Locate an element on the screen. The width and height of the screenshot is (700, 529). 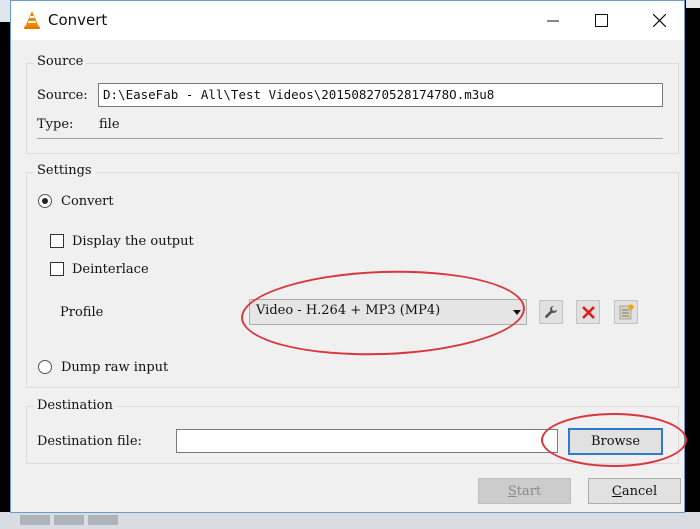
new-profile-icon is located at coordinates (626, 312).